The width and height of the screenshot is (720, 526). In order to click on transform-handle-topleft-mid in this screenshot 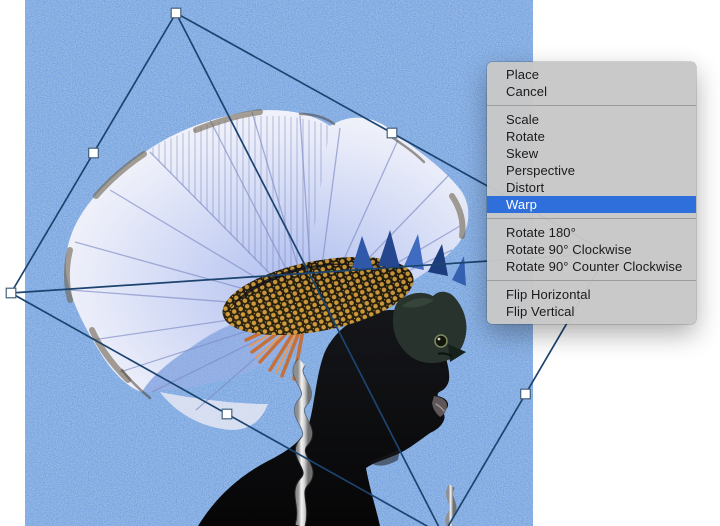, I will do `click(93, 153)`.